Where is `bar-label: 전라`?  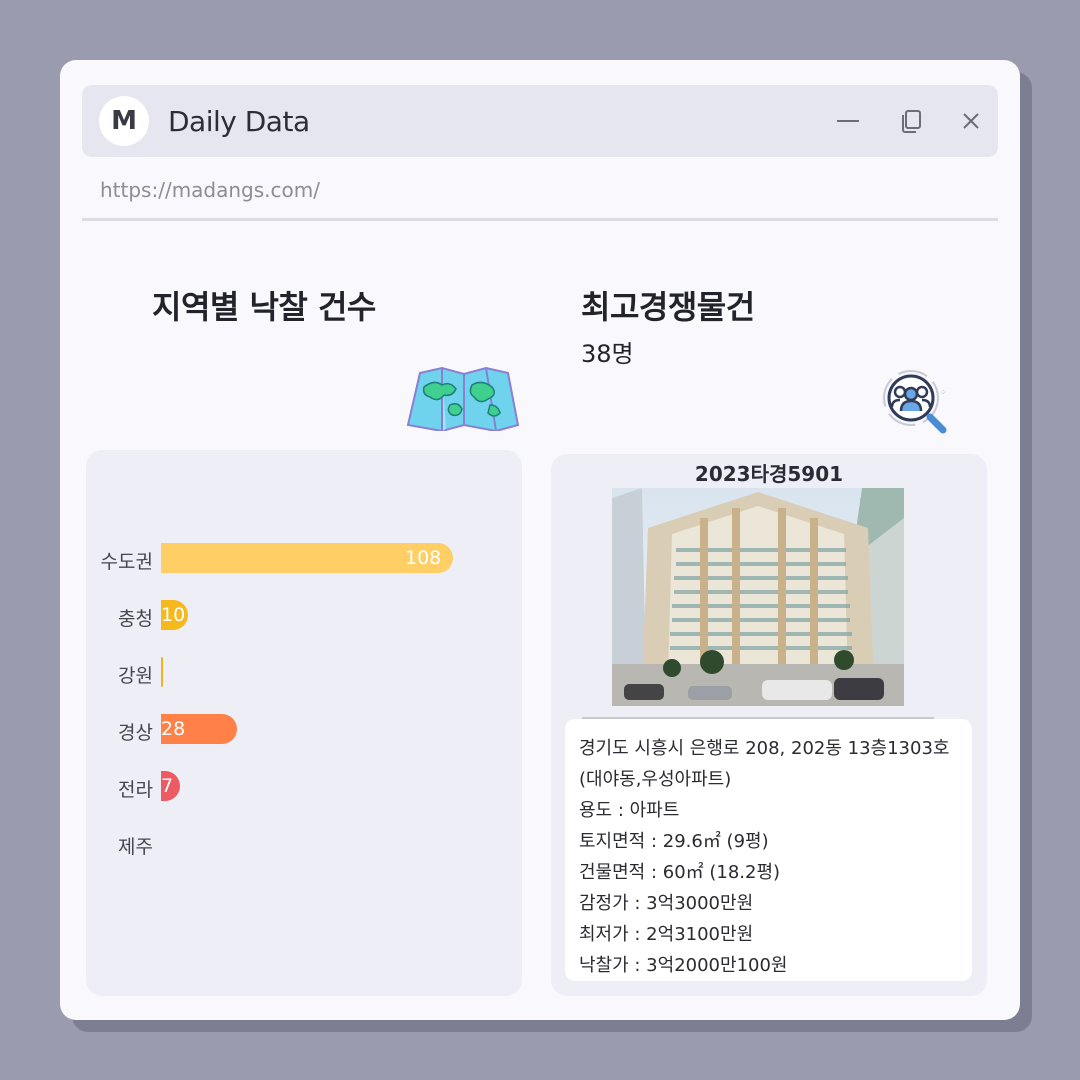 bar-label: 전라 is located at coordinates (135, 790).